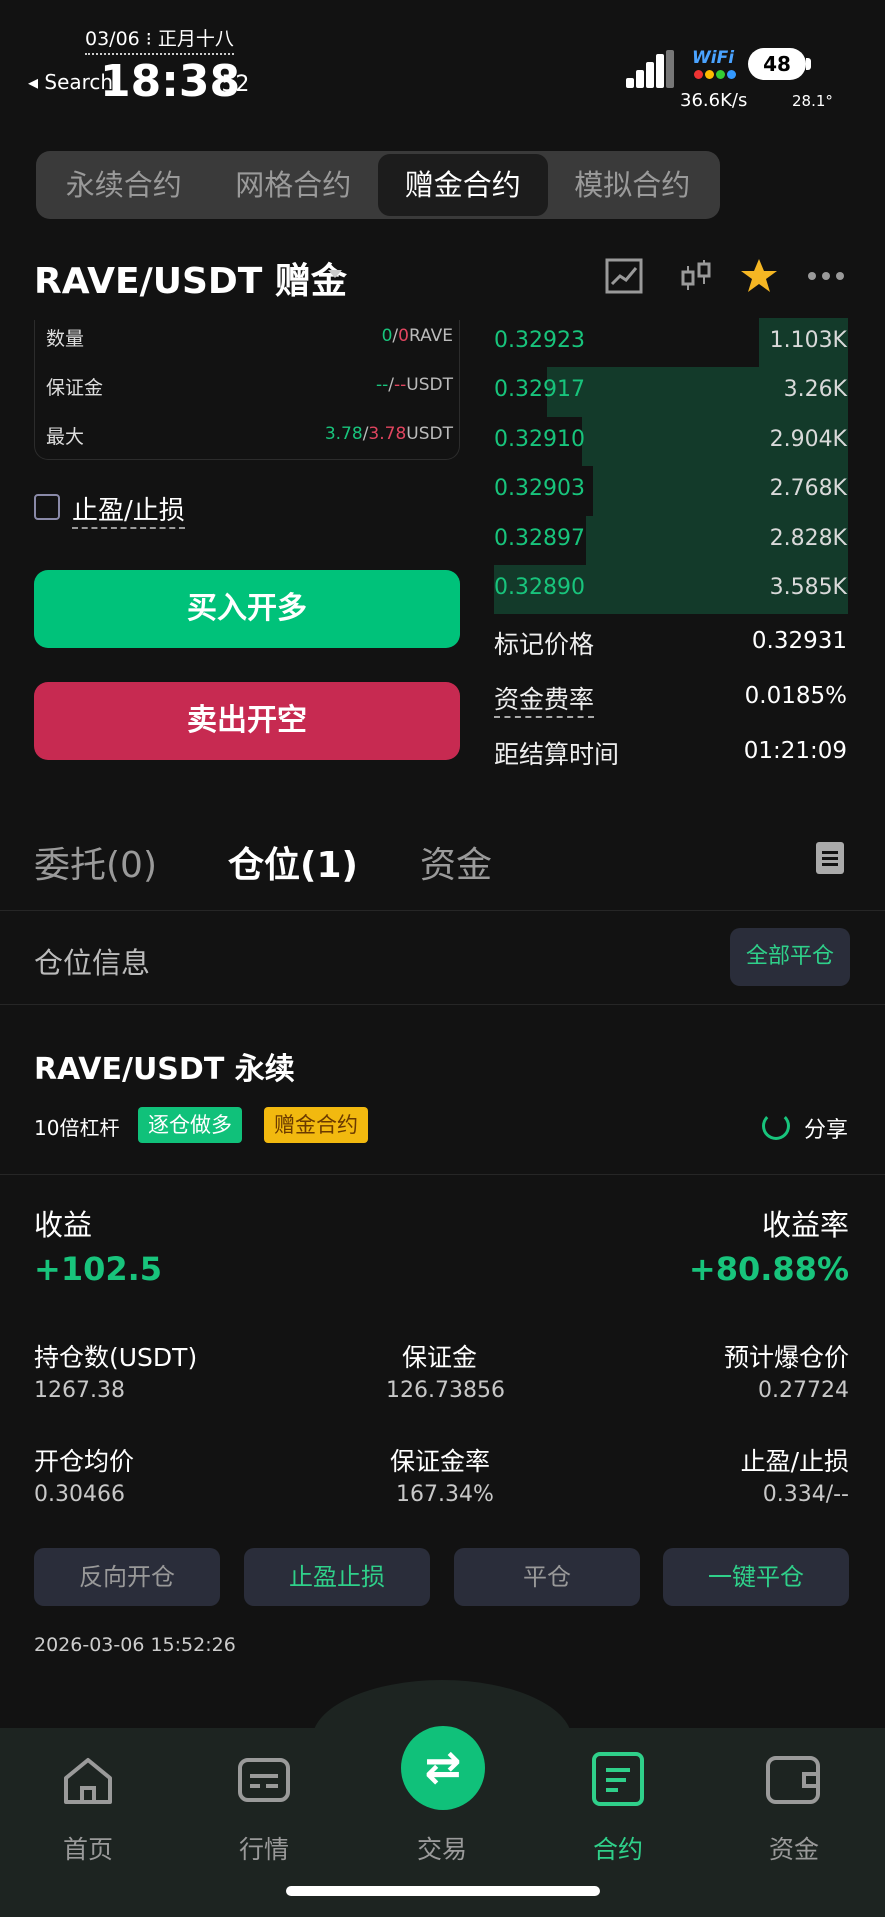 The height and width of the screenshot is (1917, 885). I want to click on entry-price-label: 开仓均价, so click(84, 1461).